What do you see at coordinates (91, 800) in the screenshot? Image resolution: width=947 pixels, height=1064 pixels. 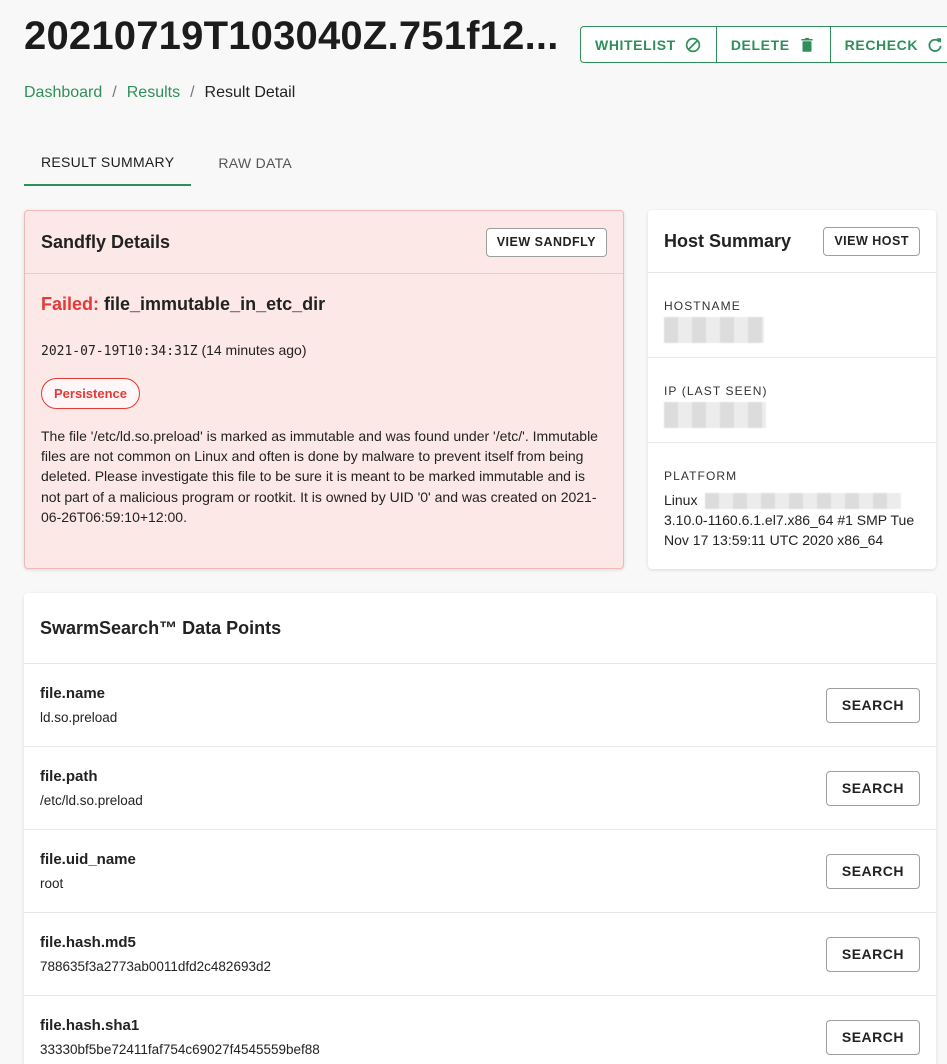 I see `data-point-value: /etc/ld.so.preload` at bounding box center [91, 800].